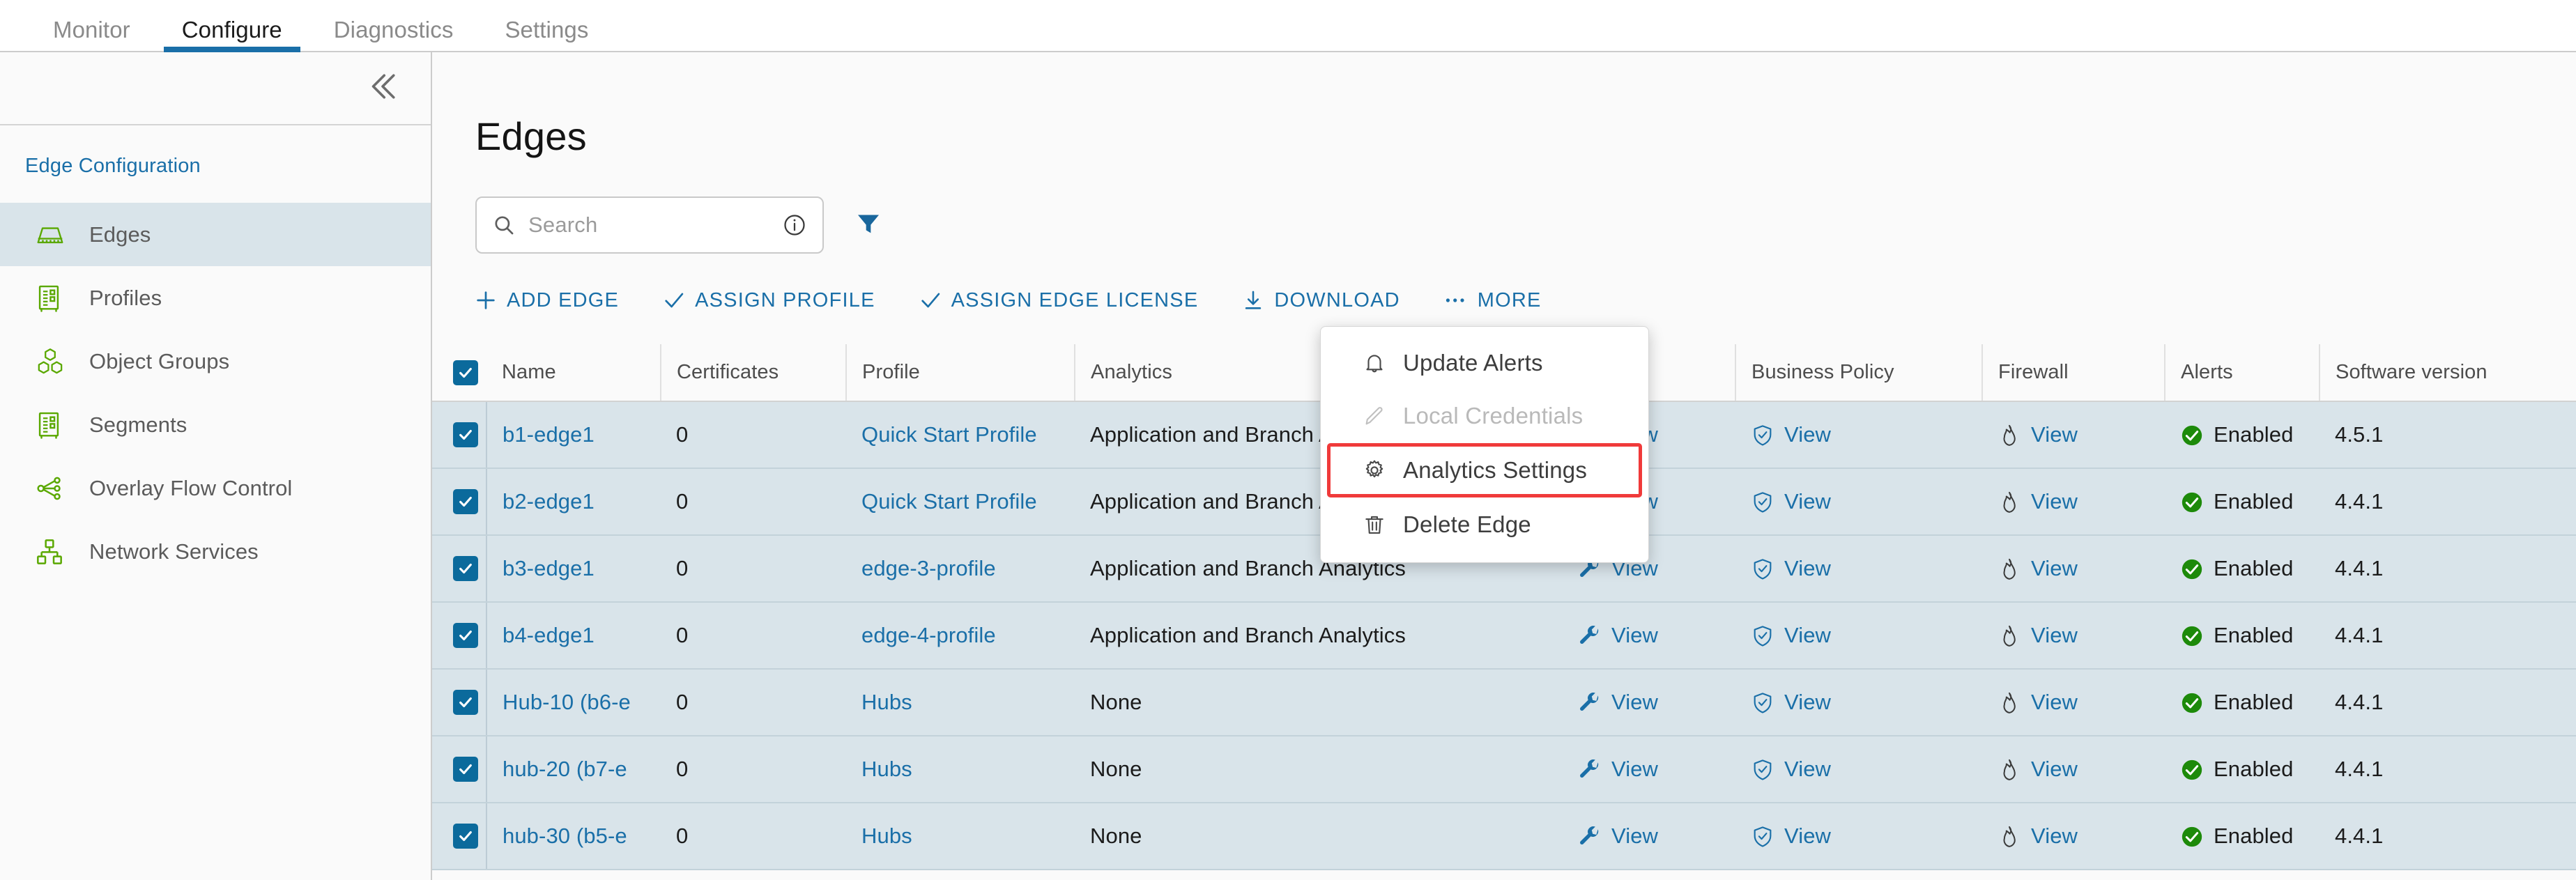 The height and width of the screenshot is (880, 2576). I want to click on tab-monitor: Monitor, so click(91, 34).